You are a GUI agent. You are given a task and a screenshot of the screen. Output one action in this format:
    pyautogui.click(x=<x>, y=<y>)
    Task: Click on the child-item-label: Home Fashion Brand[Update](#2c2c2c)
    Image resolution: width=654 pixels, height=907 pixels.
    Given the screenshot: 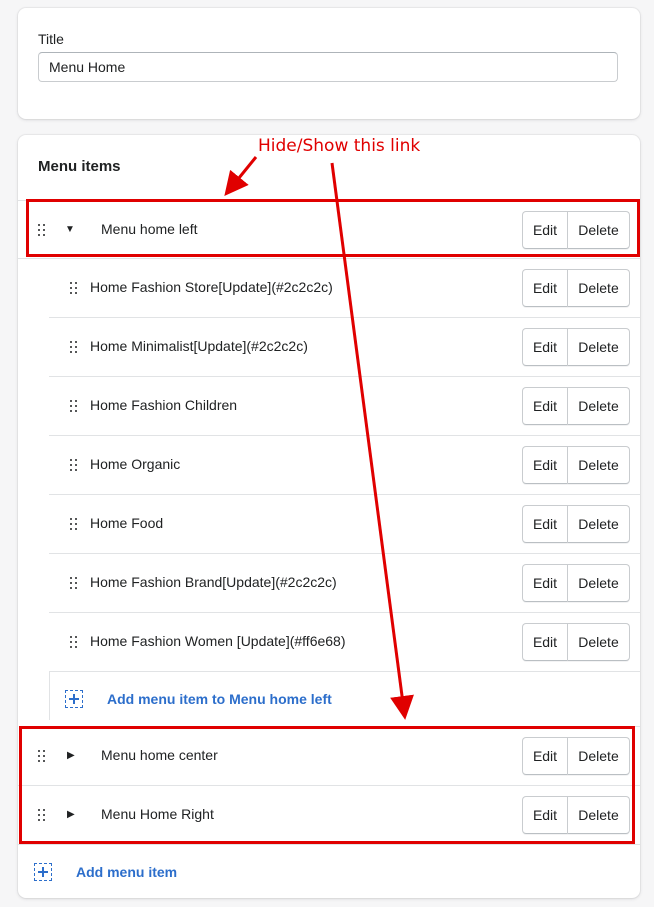 What is the action you would take?
    pyautogui.click(x=213, y=582)
    